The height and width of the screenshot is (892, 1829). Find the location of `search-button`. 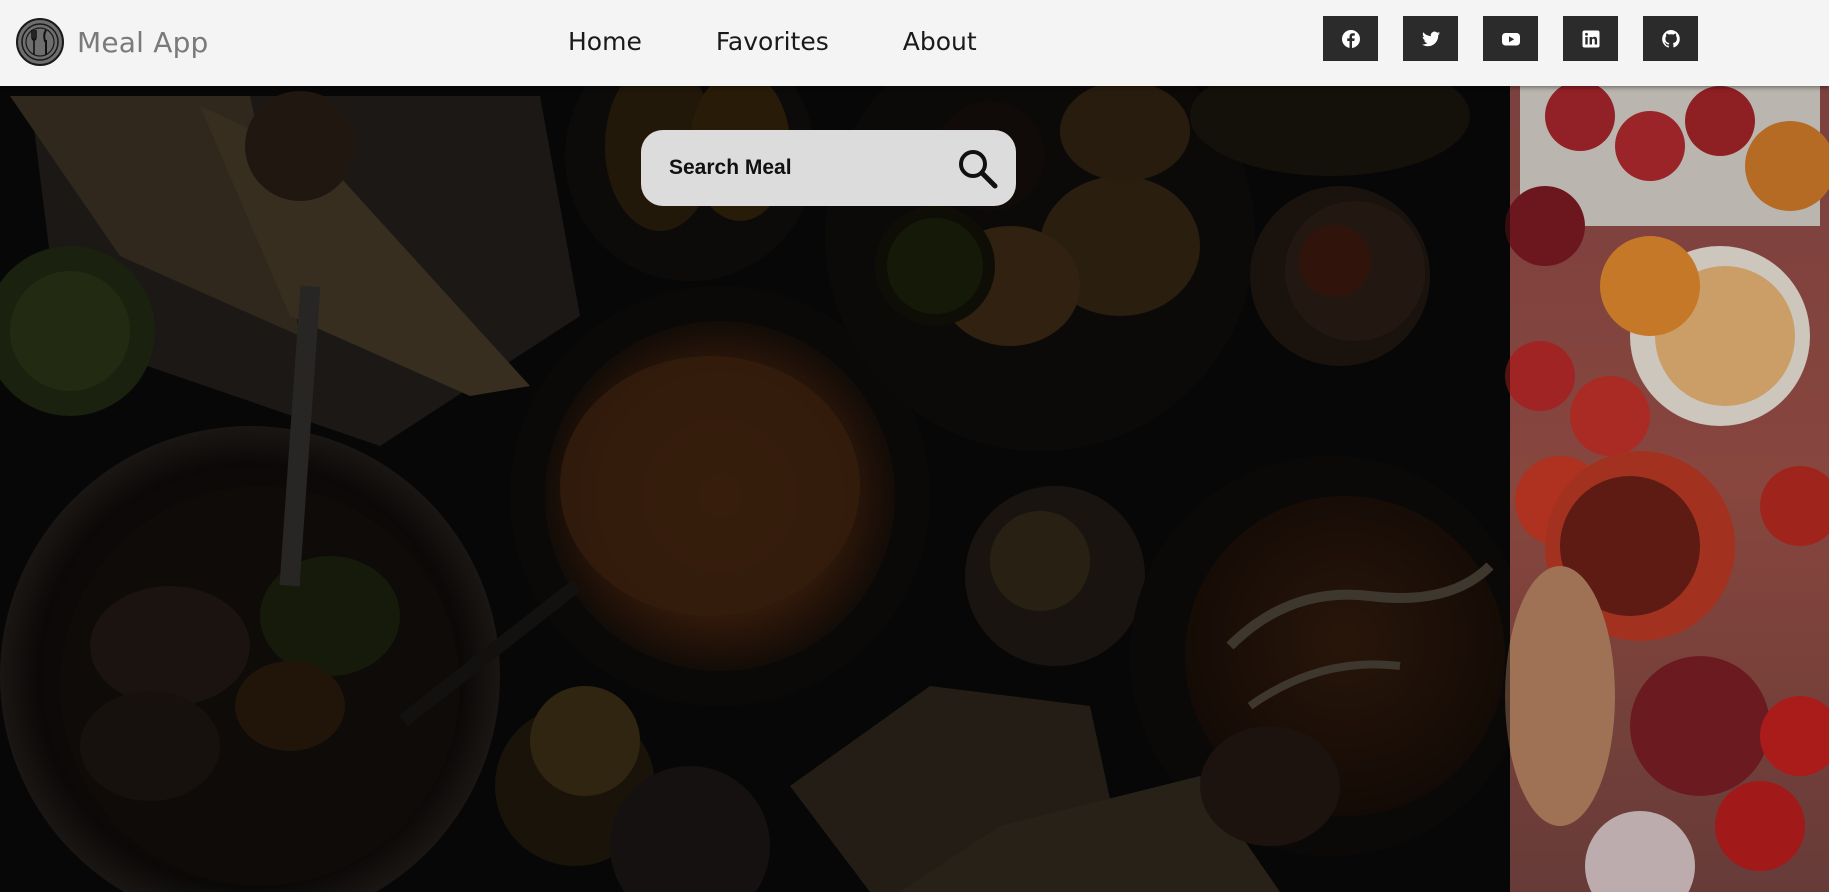

search-button is located at coordinates (978, 169).